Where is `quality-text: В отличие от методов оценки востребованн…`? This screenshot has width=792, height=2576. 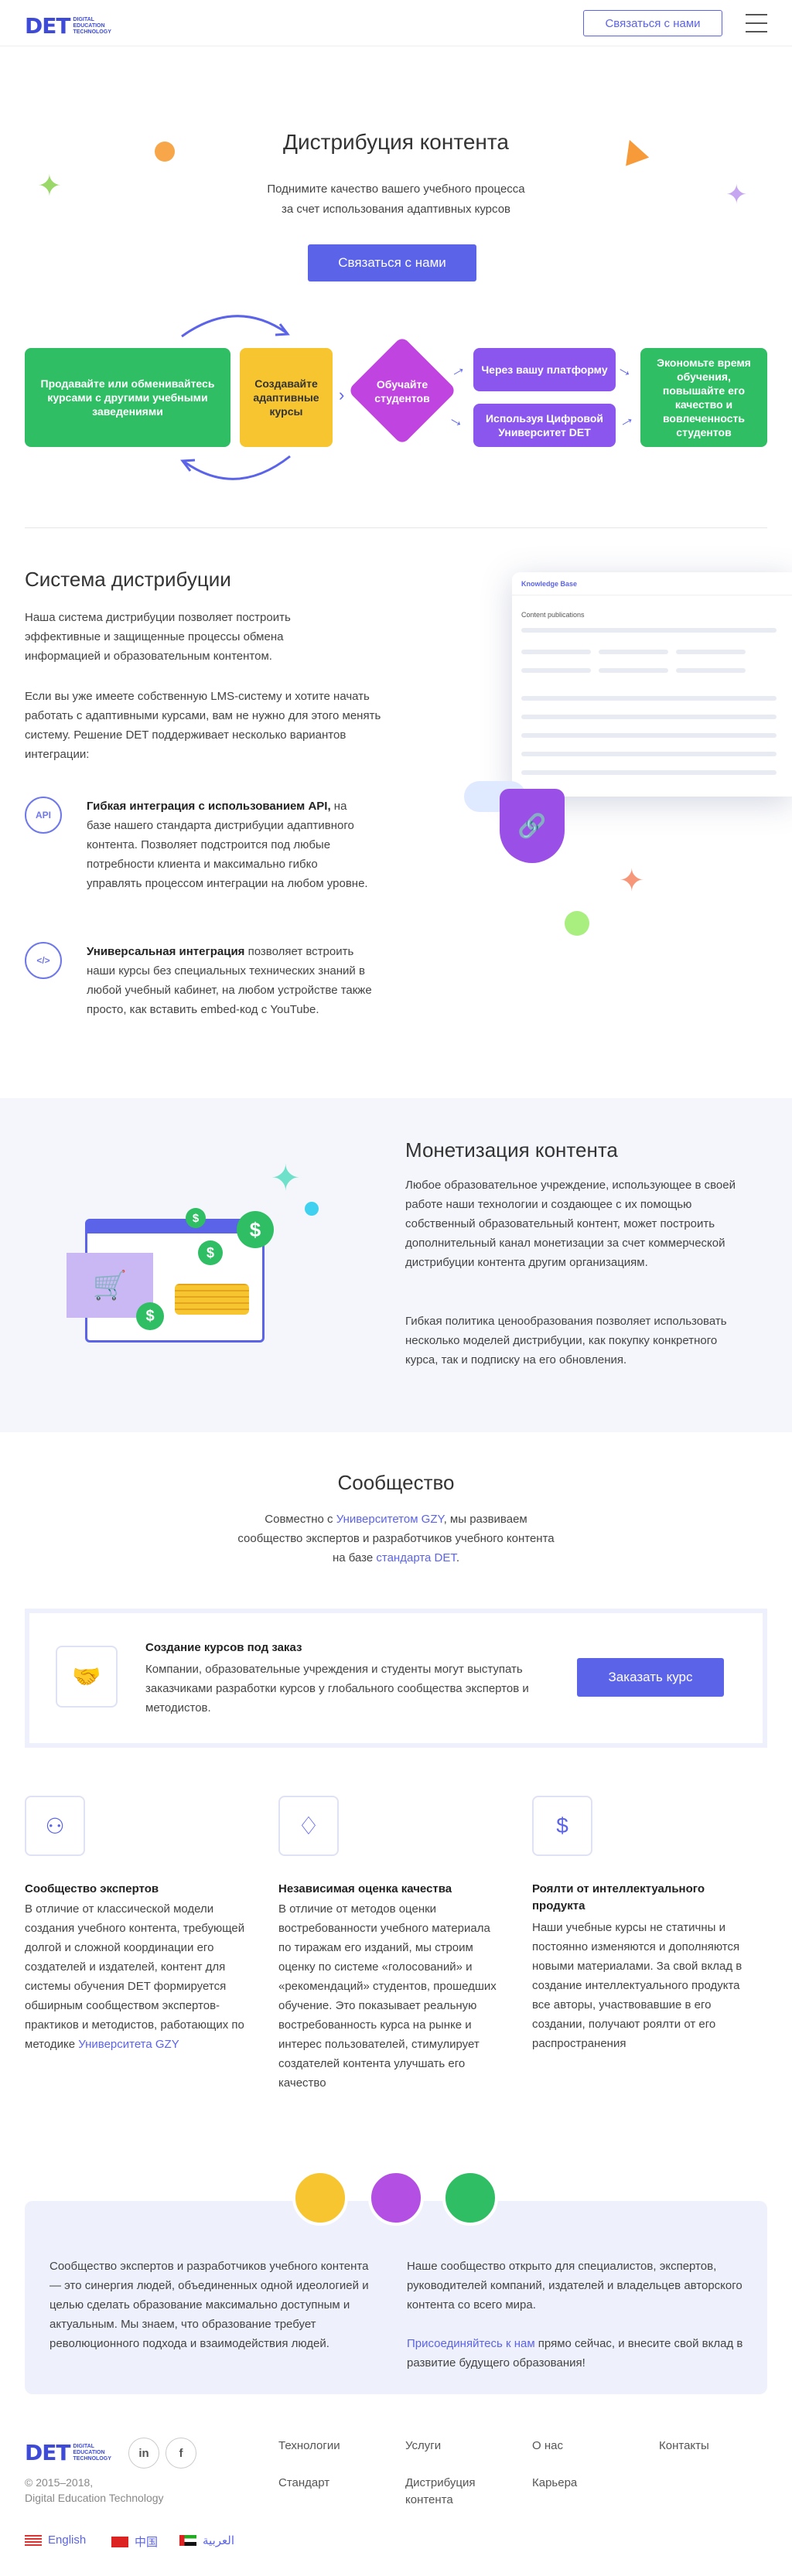 quality-text: В отличие от методов оценки востребованн… is located at coordinates (387, 1996).